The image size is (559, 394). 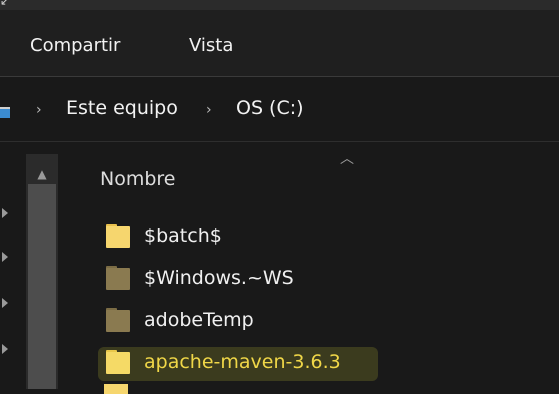 What do you see at coordinates (270, 108) in the screenshot?
I see `breadcrumb-os-c: OS (C:)` at bounding box center [270, 108].